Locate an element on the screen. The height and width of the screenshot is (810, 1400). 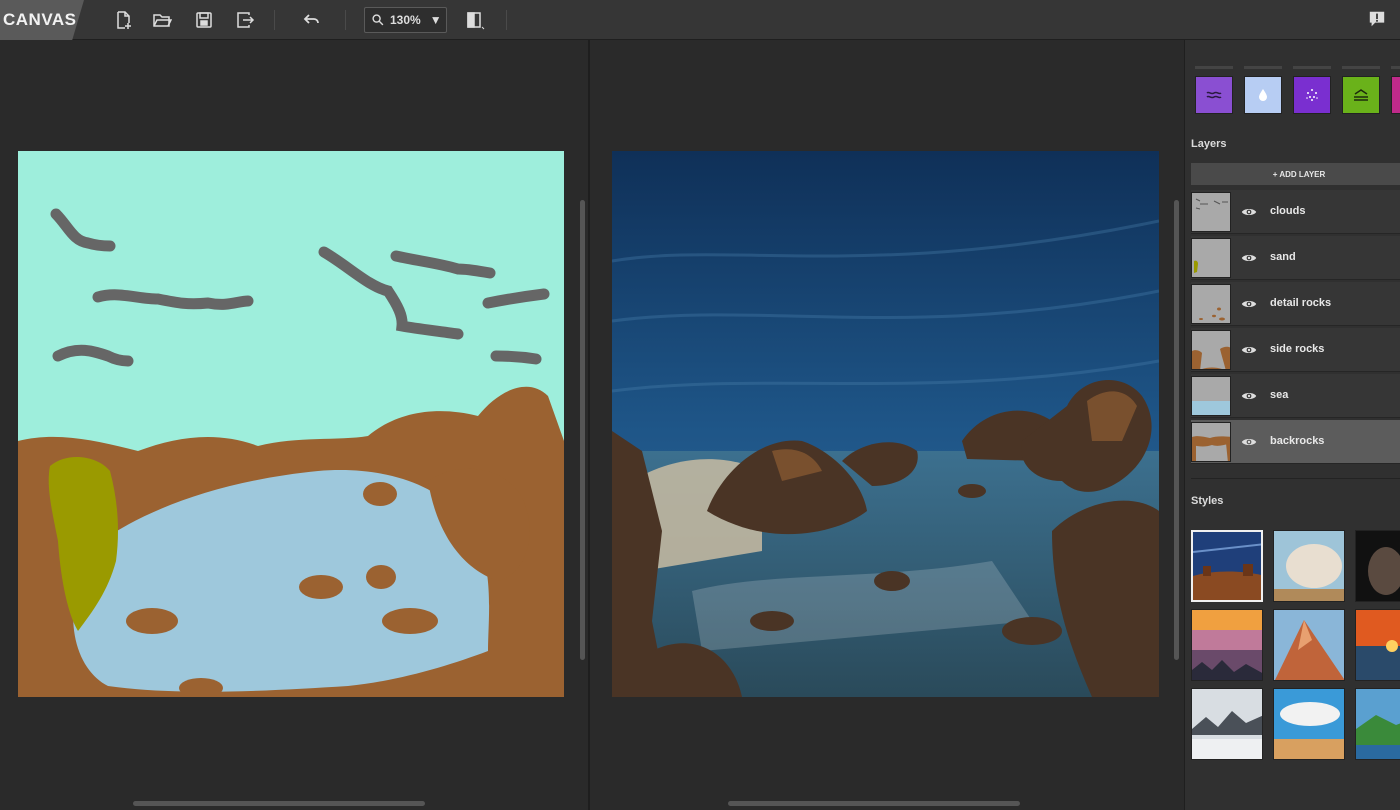
top-toolbar: CANVAS 130% ▼ is located at coordinates (700, 20).